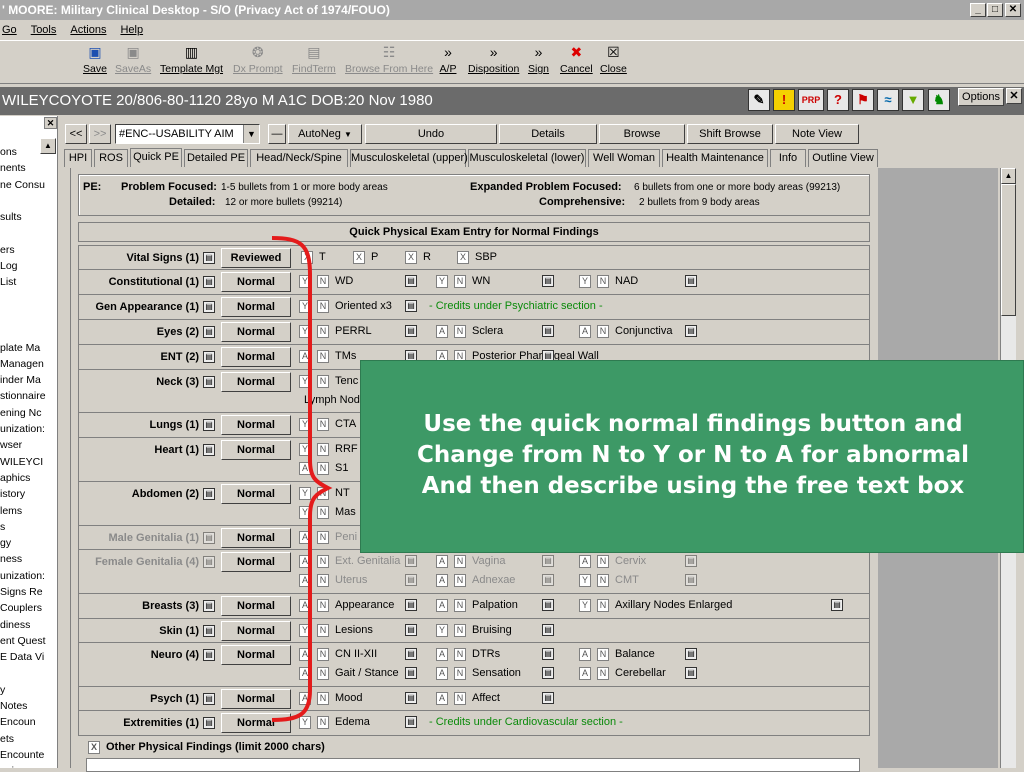 The image size is (1024, 772). I want to click on pen-icon: ✎, so click(759, 100).